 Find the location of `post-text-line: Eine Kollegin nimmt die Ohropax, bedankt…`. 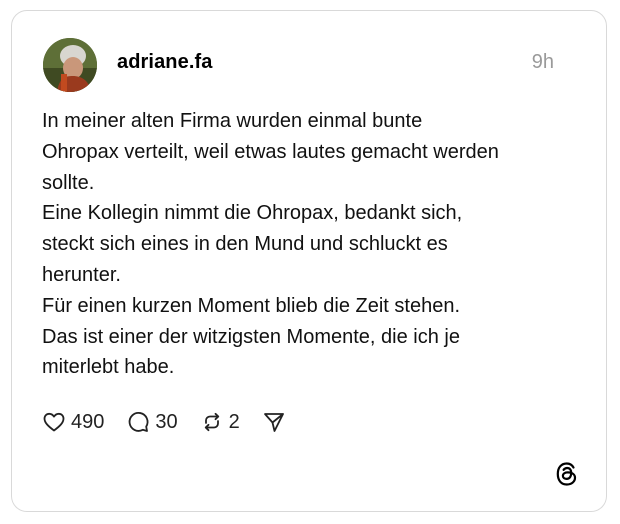

post-text-line: Eine Kollegin nimmt die Ohropax, bedankt… is located at coordinates (252, 213).